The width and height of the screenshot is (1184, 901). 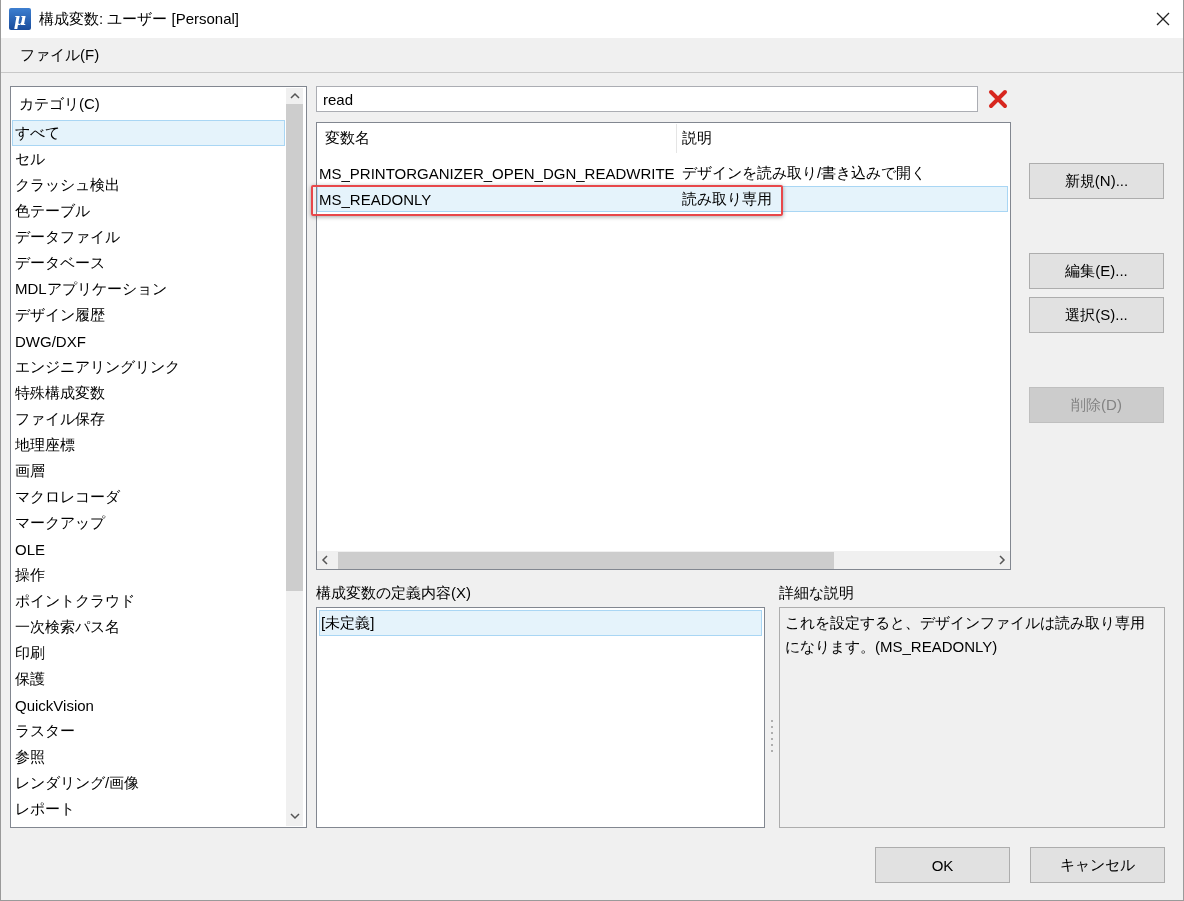 What do you see at coordinates (647, 99) in the screenshot?
I see `search-field: read` at bounding box center [647, 99].